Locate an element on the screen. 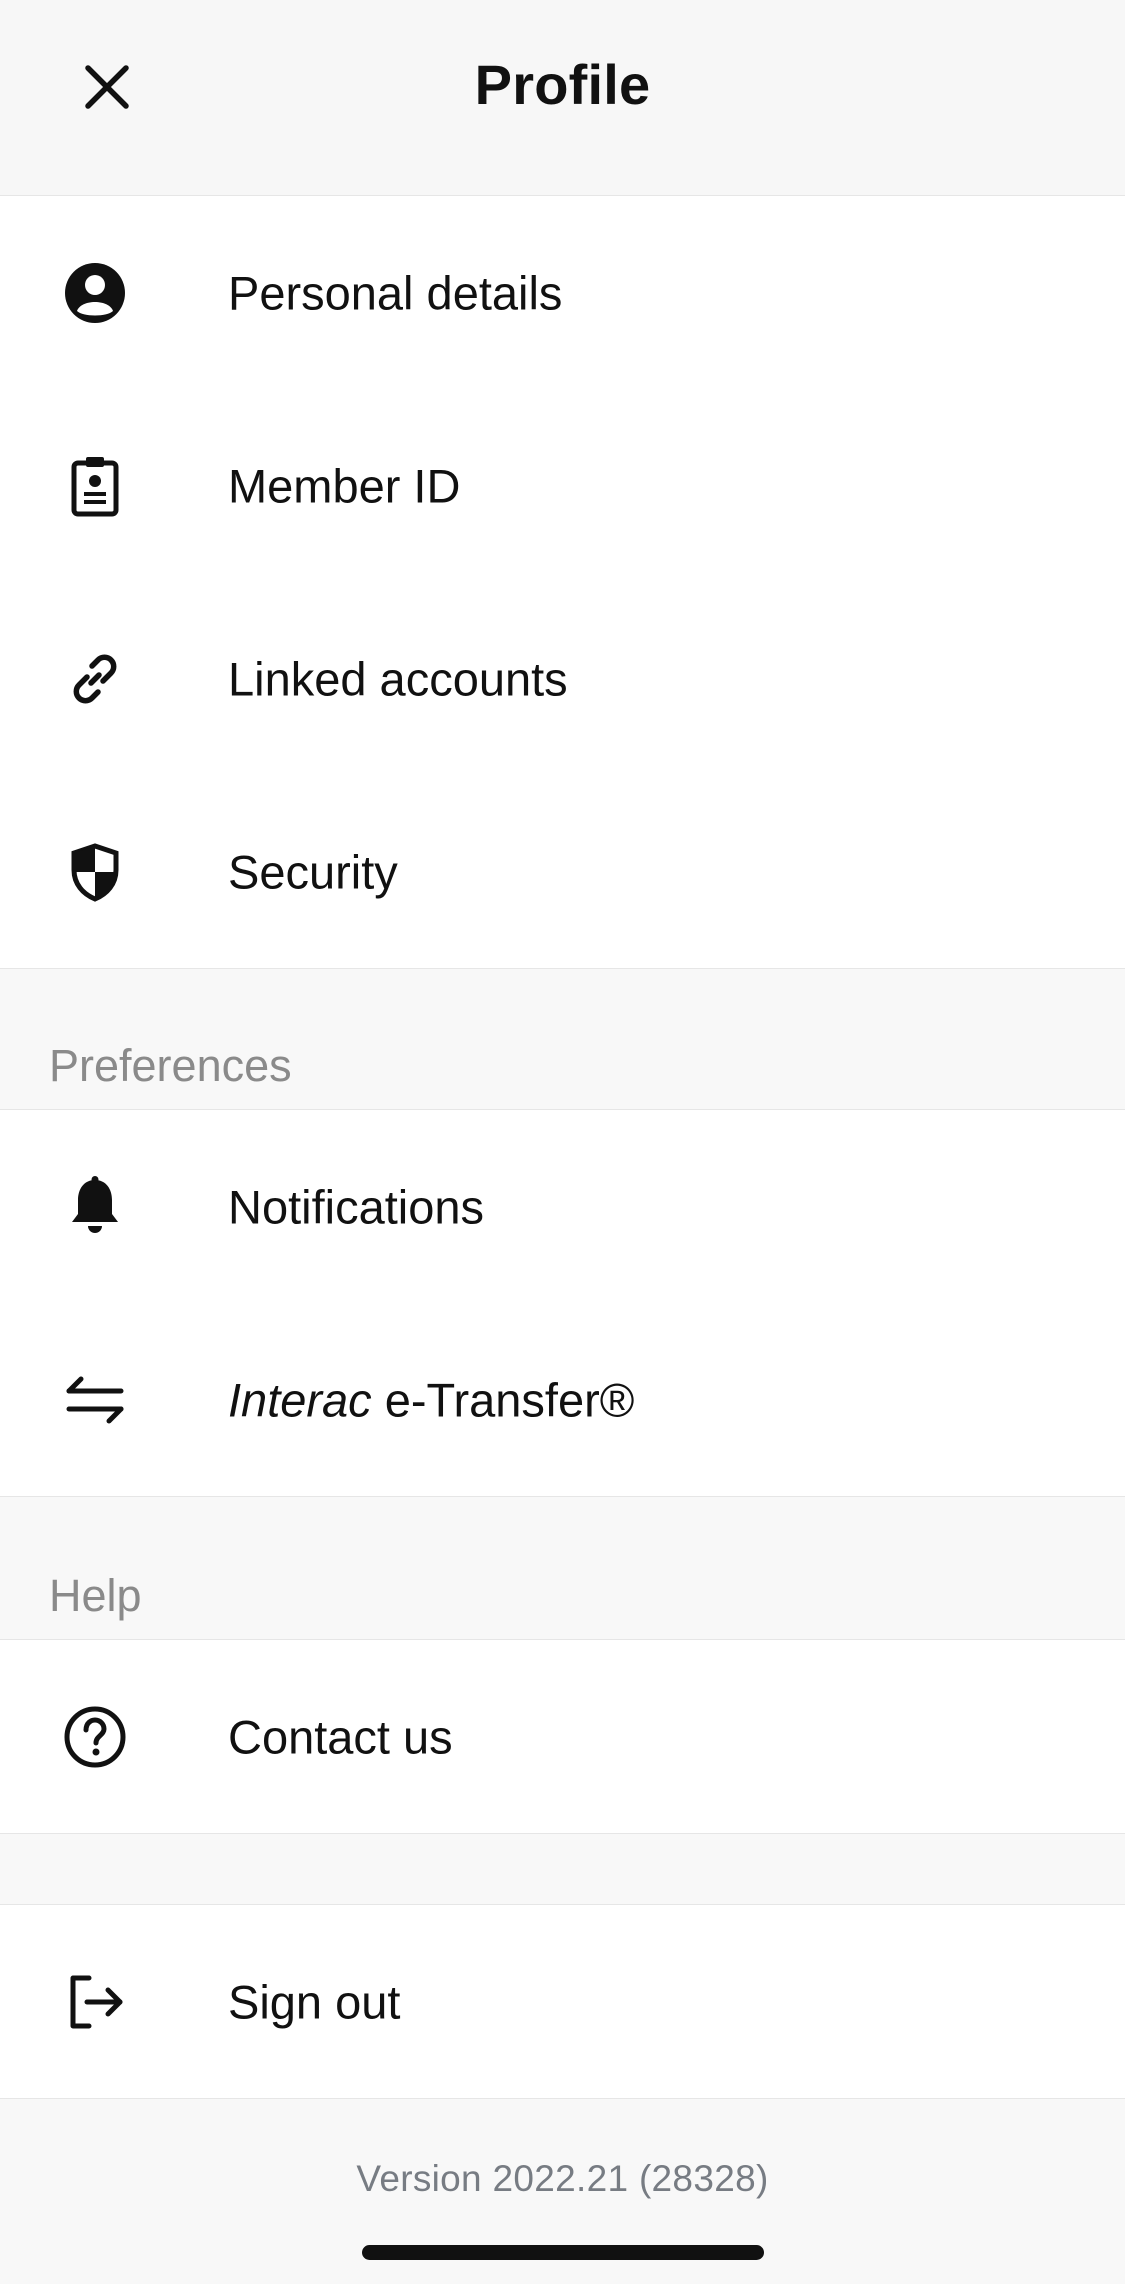 The width and height of the screenshot is (1125, 2284). interac-brand-text: Interac is located at coordinates (300, 1399).